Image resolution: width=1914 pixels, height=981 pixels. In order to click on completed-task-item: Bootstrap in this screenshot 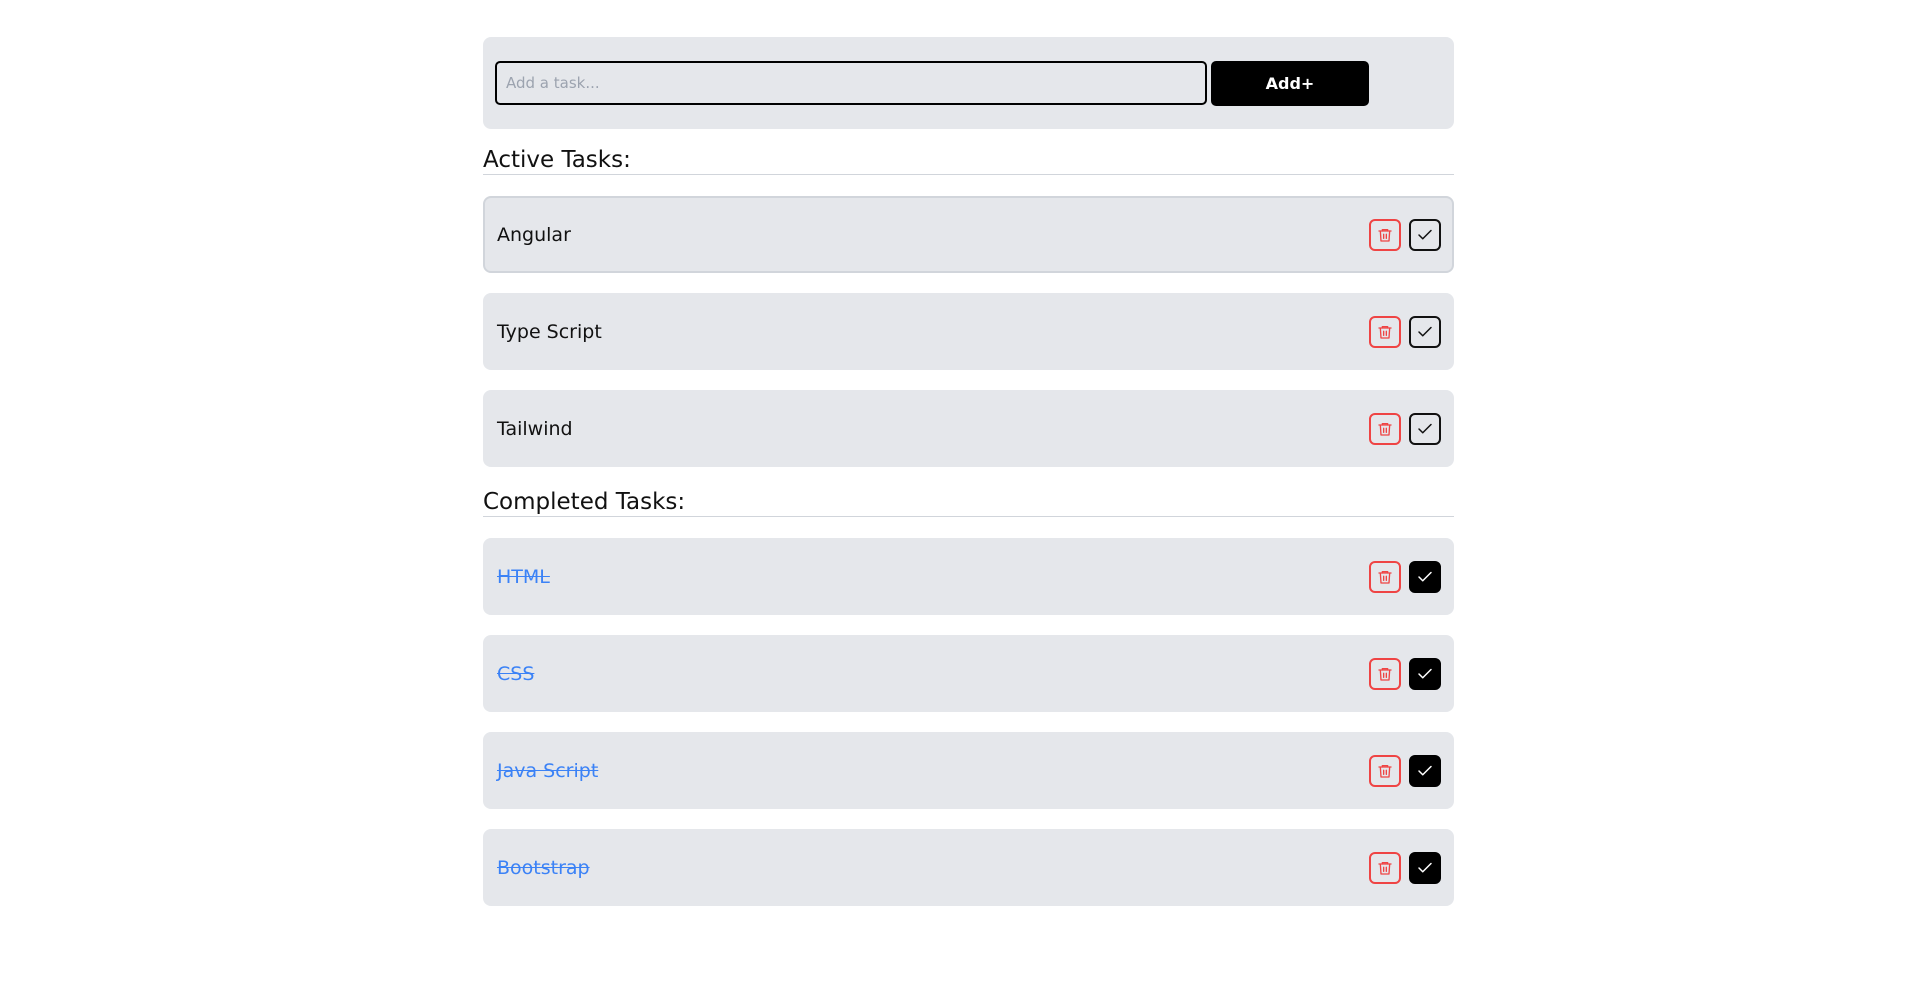, I will do `click(968, 867)`.